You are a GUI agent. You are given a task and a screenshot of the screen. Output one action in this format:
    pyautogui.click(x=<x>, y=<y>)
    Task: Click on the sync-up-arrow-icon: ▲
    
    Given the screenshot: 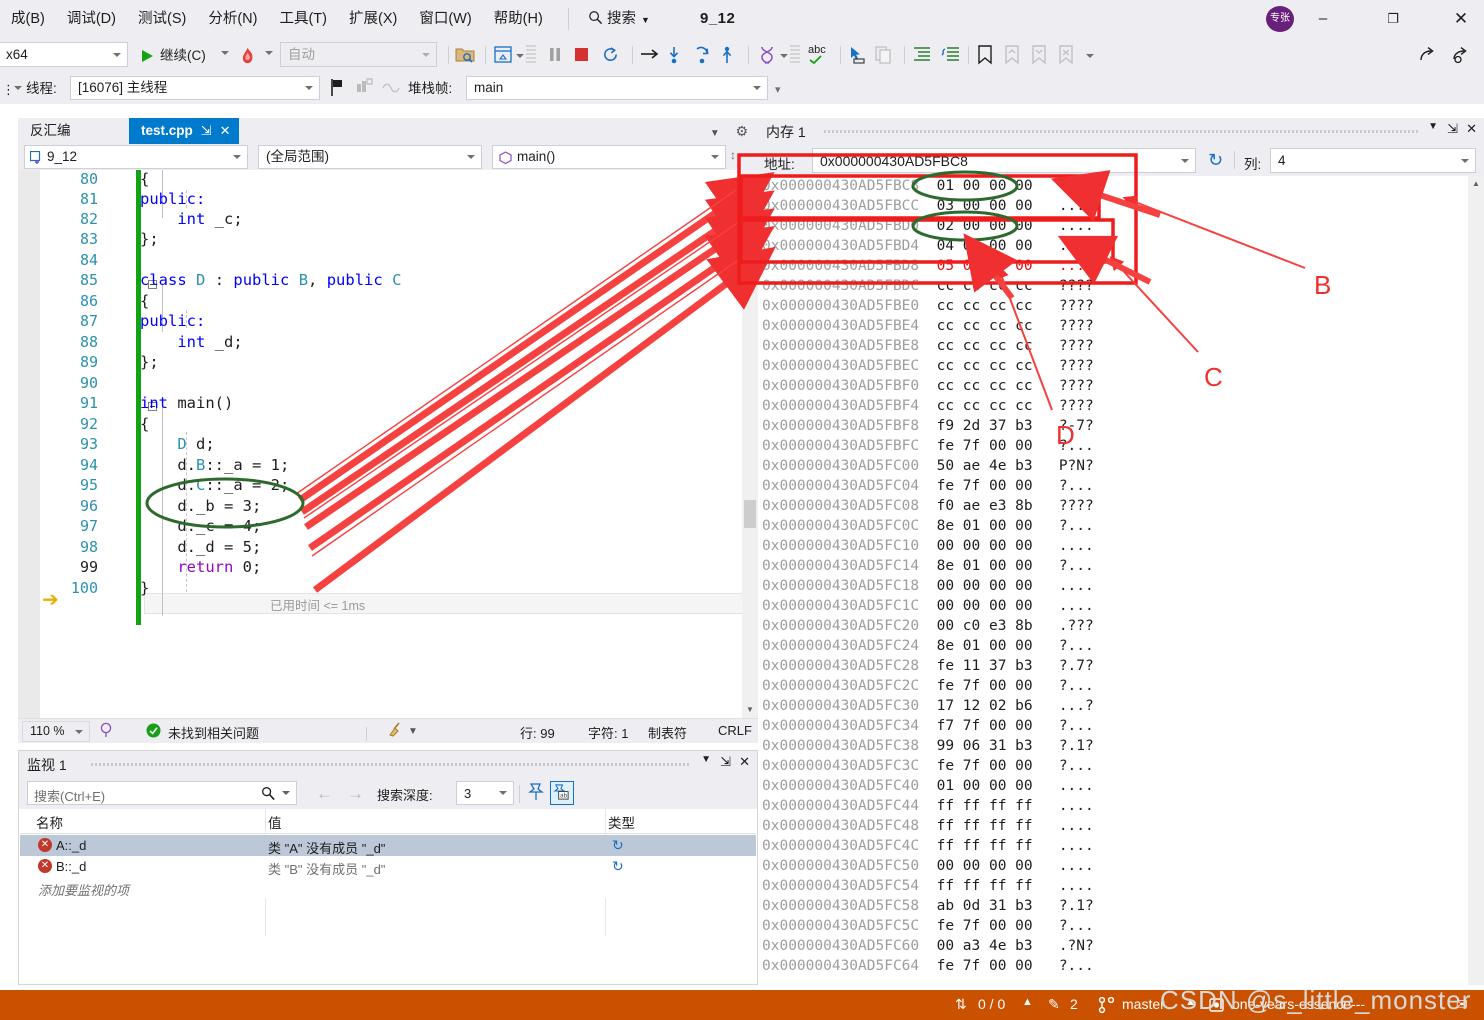 What is the action you would take?
    pyautogui.click(x=1027, y=1002)
    